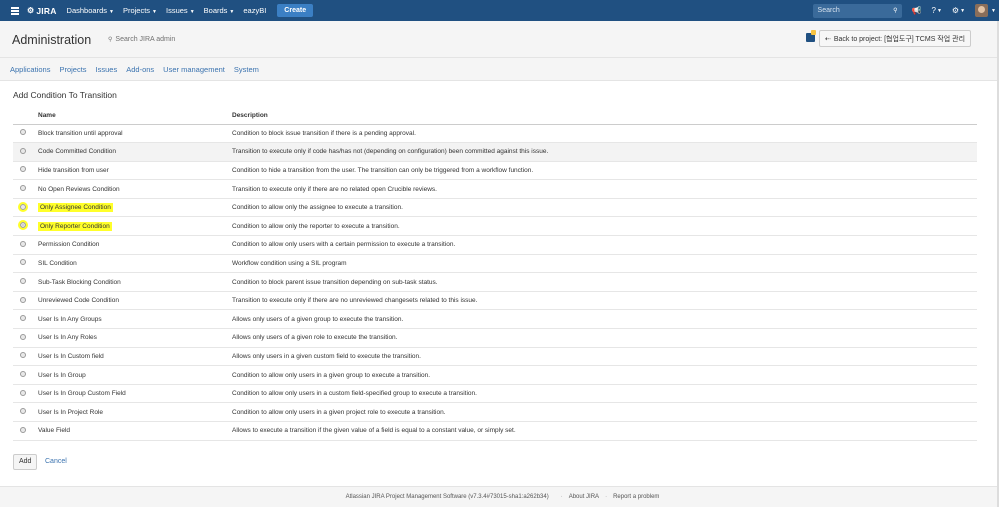 This screenshot has height=507, width=999. I want to click on nav-menu-item: Dashboards ▼, so click(90, 10).